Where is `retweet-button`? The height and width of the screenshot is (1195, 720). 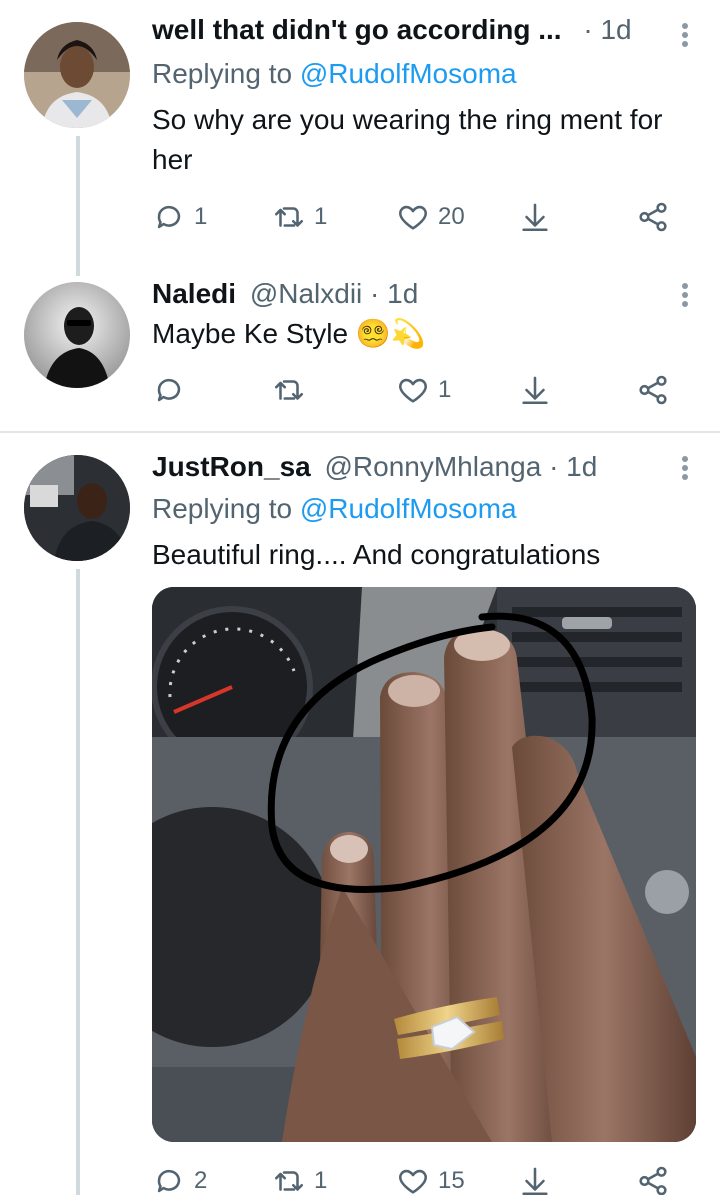
retweet-button is located at coordinates (293, 390).